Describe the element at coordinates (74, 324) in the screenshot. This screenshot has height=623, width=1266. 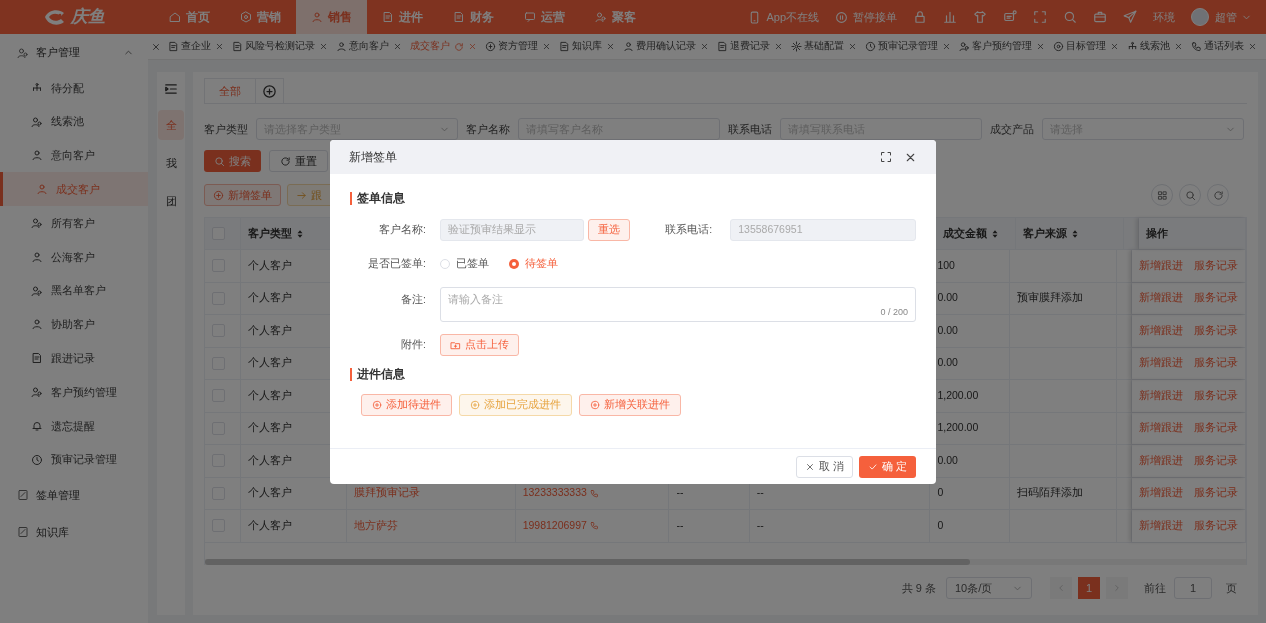
I see `sidebar-item: 协助客户` at that location.